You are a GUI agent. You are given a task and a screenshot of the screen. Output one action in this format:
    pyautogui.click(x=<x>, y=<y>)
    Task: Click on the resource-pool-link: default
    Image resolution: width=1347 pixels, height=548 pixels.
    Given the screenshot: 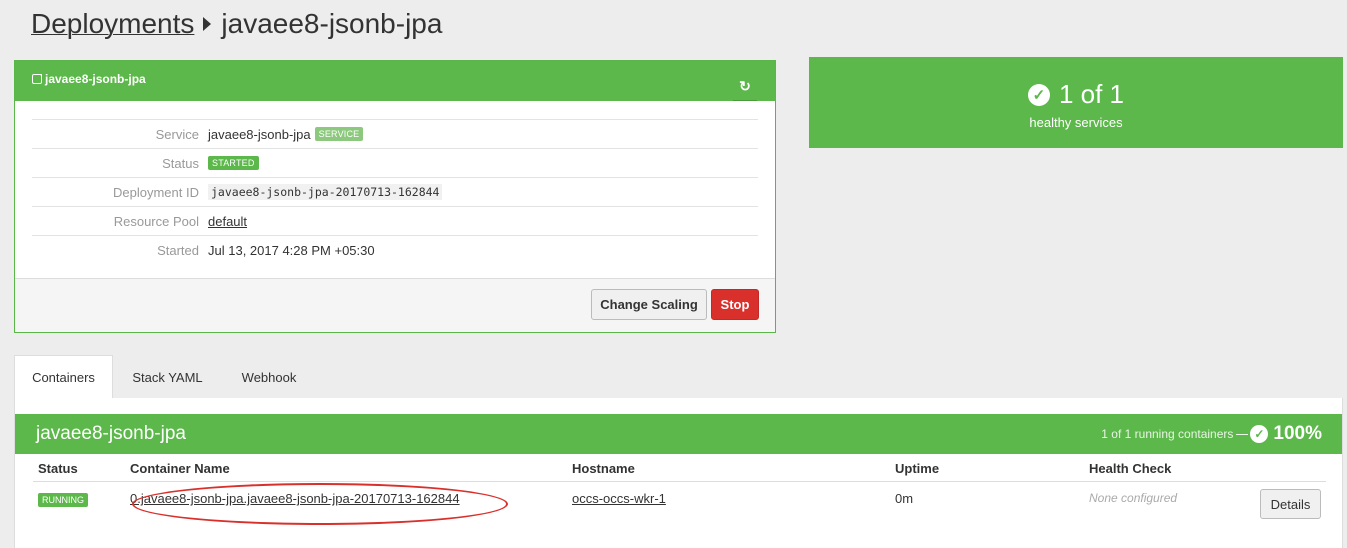 What is the action you would take?
    pyautogui.click(x=227, y=221)
    